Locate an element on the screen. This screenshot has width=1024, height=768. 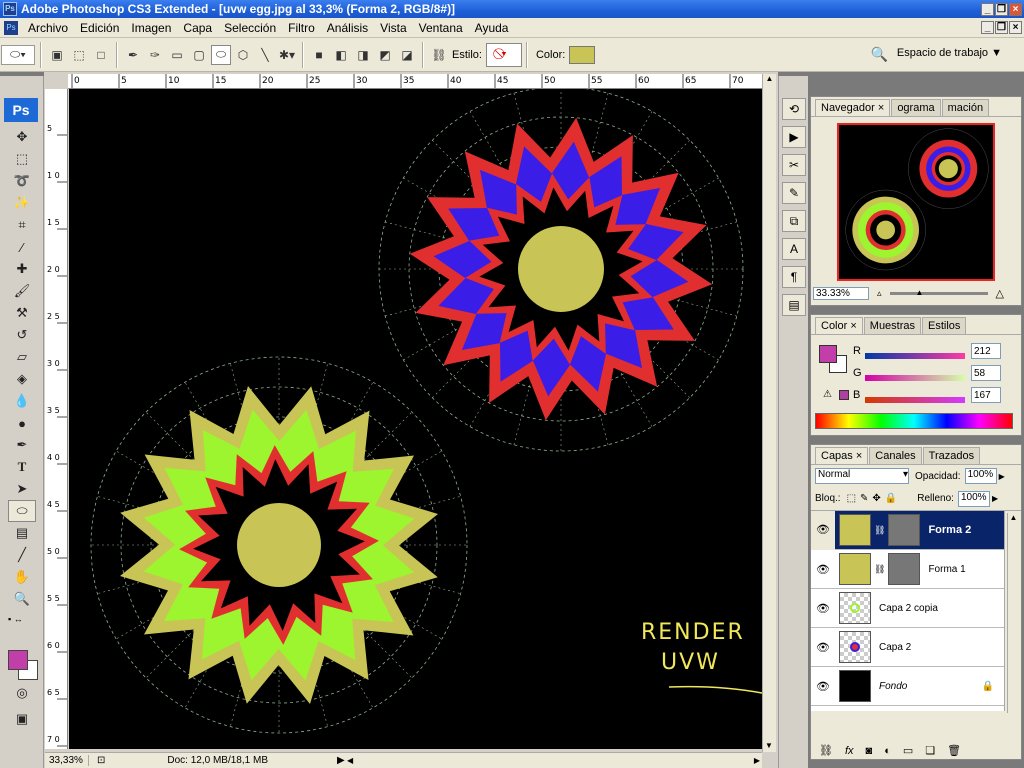
tab-muestras: Muestras is located at coordinates (892, 325).